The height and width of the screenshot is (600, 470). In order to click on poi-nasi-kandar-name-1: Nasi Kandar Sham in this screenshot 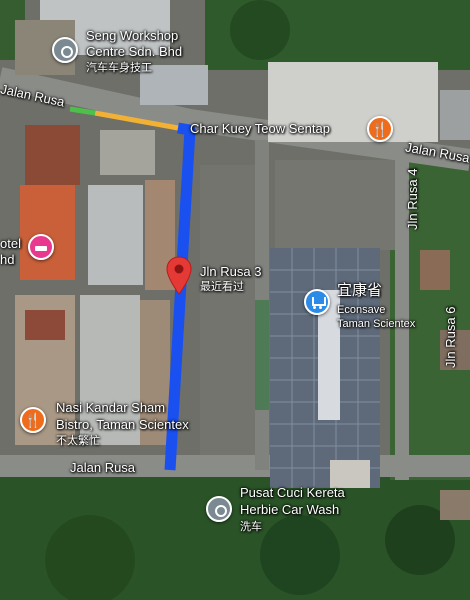, I will do `click(110, 407)`.